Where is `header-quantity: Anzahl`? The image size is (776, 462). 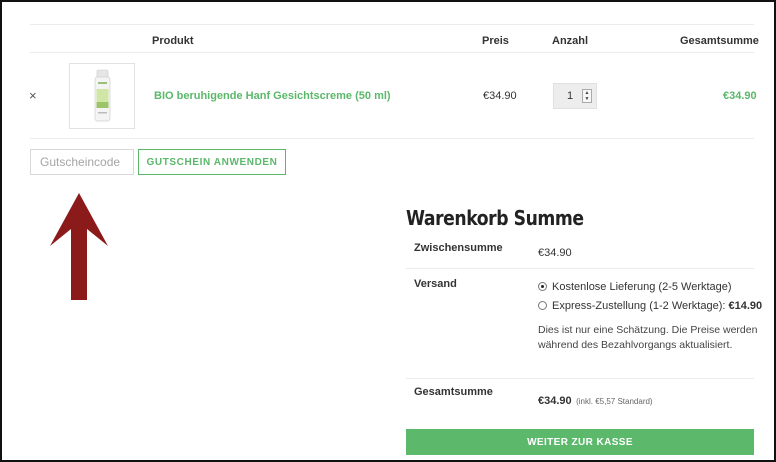 header-quantity: Anzahl is located at coordinates (570, 41).